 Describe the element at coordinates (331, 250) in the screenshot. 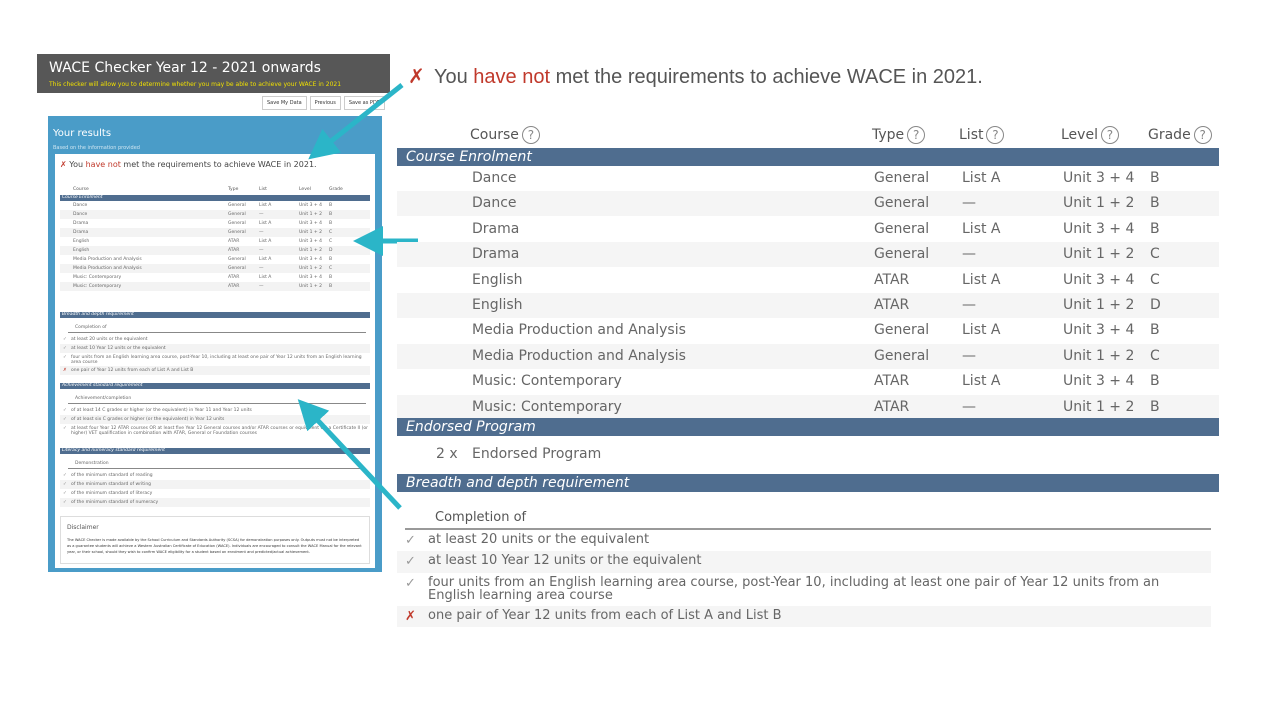

I see `thumbnail-cell: D` at that location.